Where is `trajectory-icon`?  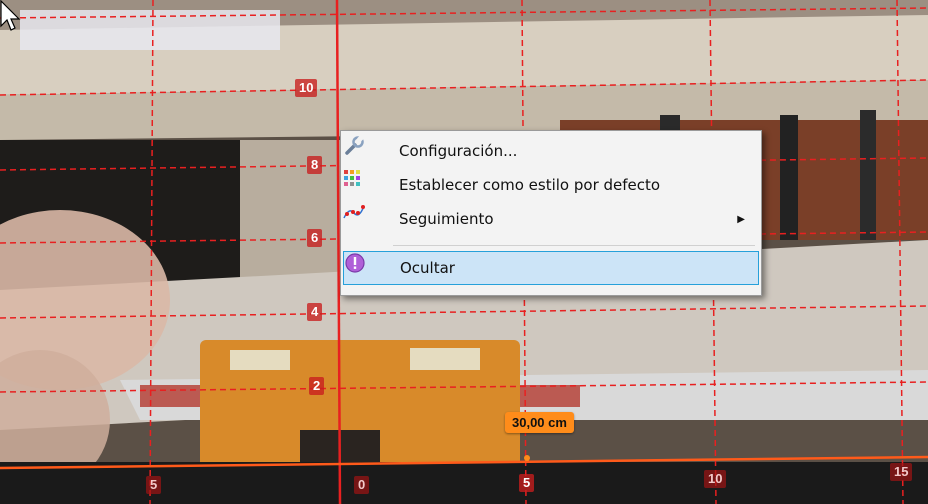
trajectory-icon is located at coordinates (358, 218).